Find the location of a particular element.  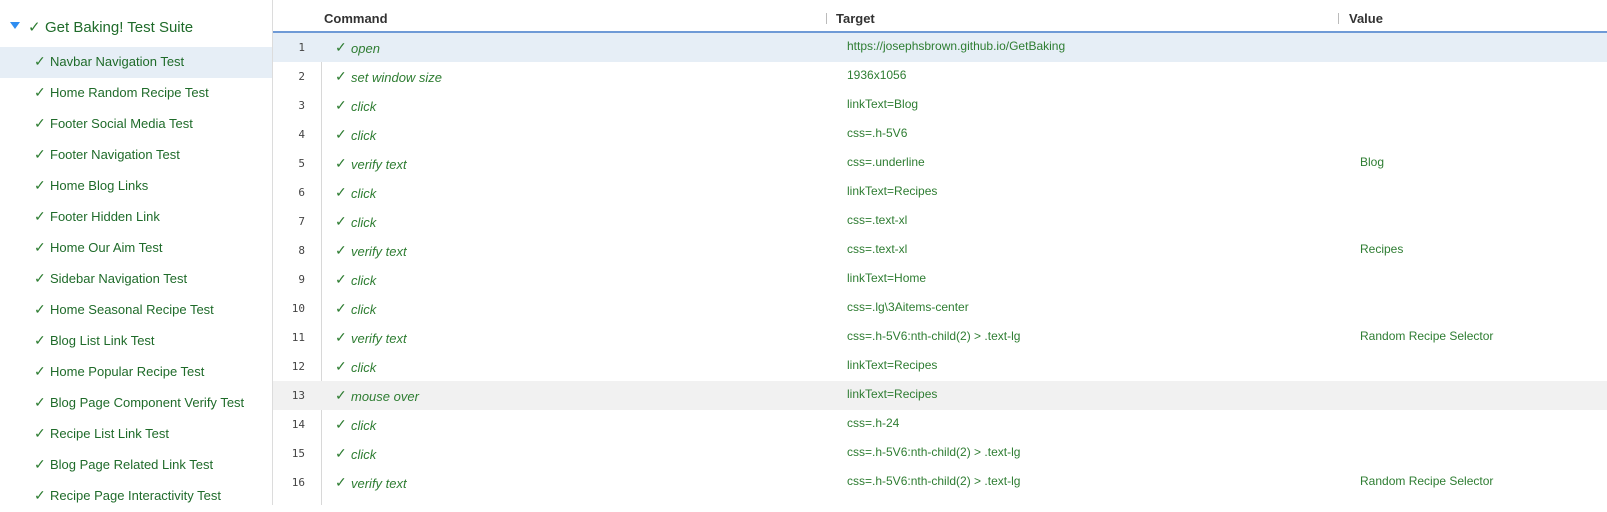

test-item: ✓ Footer Hidden Link is located at coordinates (136, 217).